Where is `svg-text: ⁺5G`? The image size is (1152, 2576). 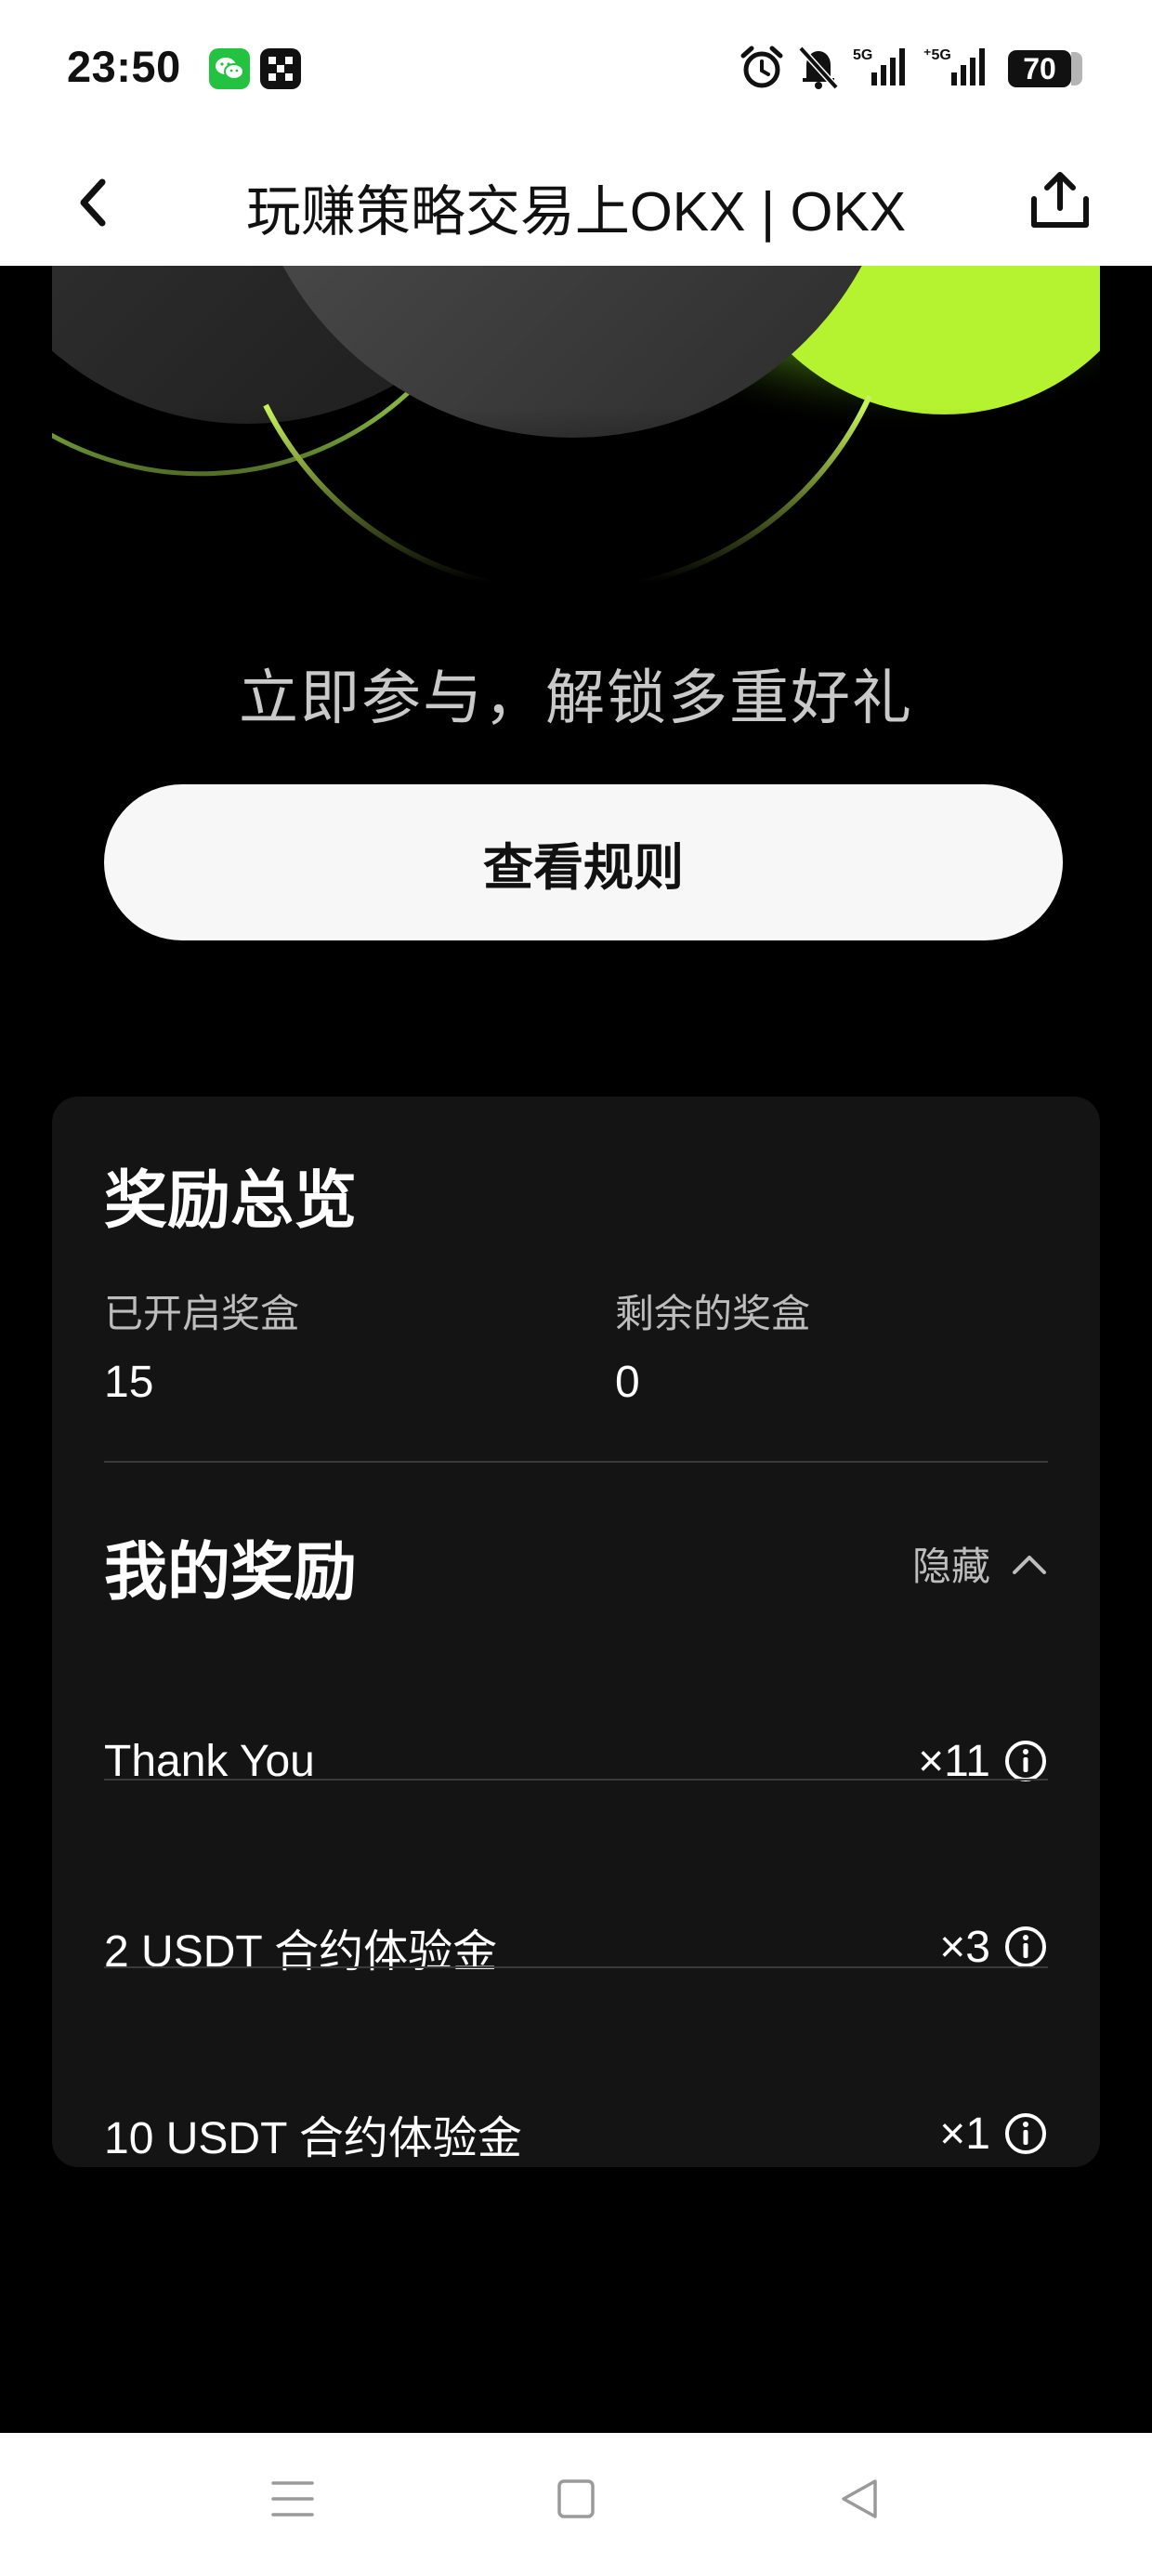 svg-text: ⁺5G is located at coordinates (937, 55).